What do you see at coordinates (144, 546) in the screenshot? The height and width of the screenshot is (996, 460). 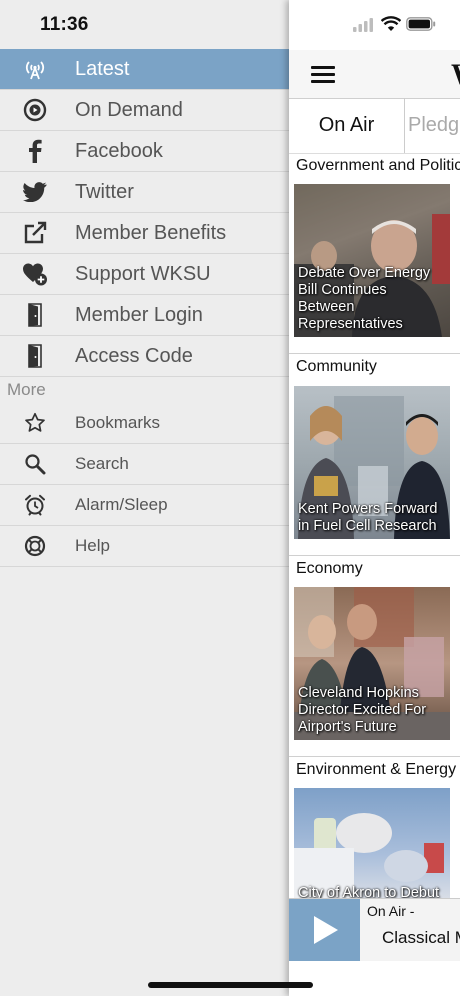 I see `menu-item-help: Help` at bounding box center [144, 546].